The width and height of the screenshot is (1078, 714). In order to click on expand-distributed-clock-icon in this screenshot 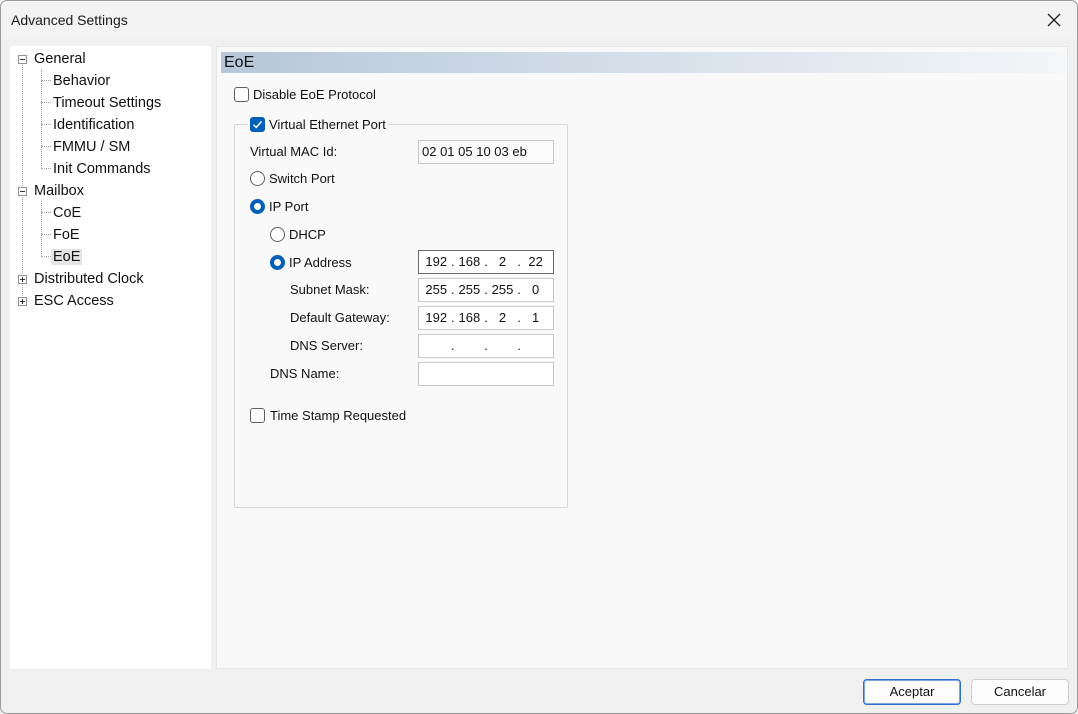, I will do `click(22, 279)`.